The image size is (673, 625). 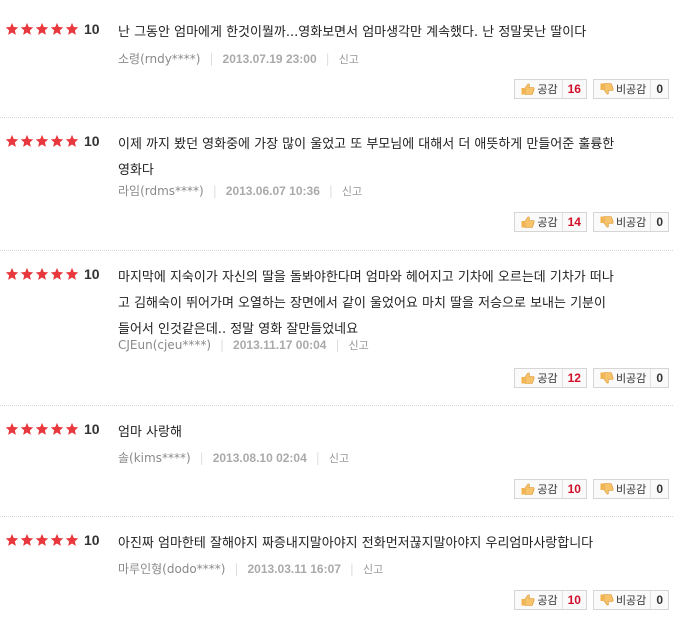 I want to click on review-text: 엄마 사랑해, so click(x=150, y=432).